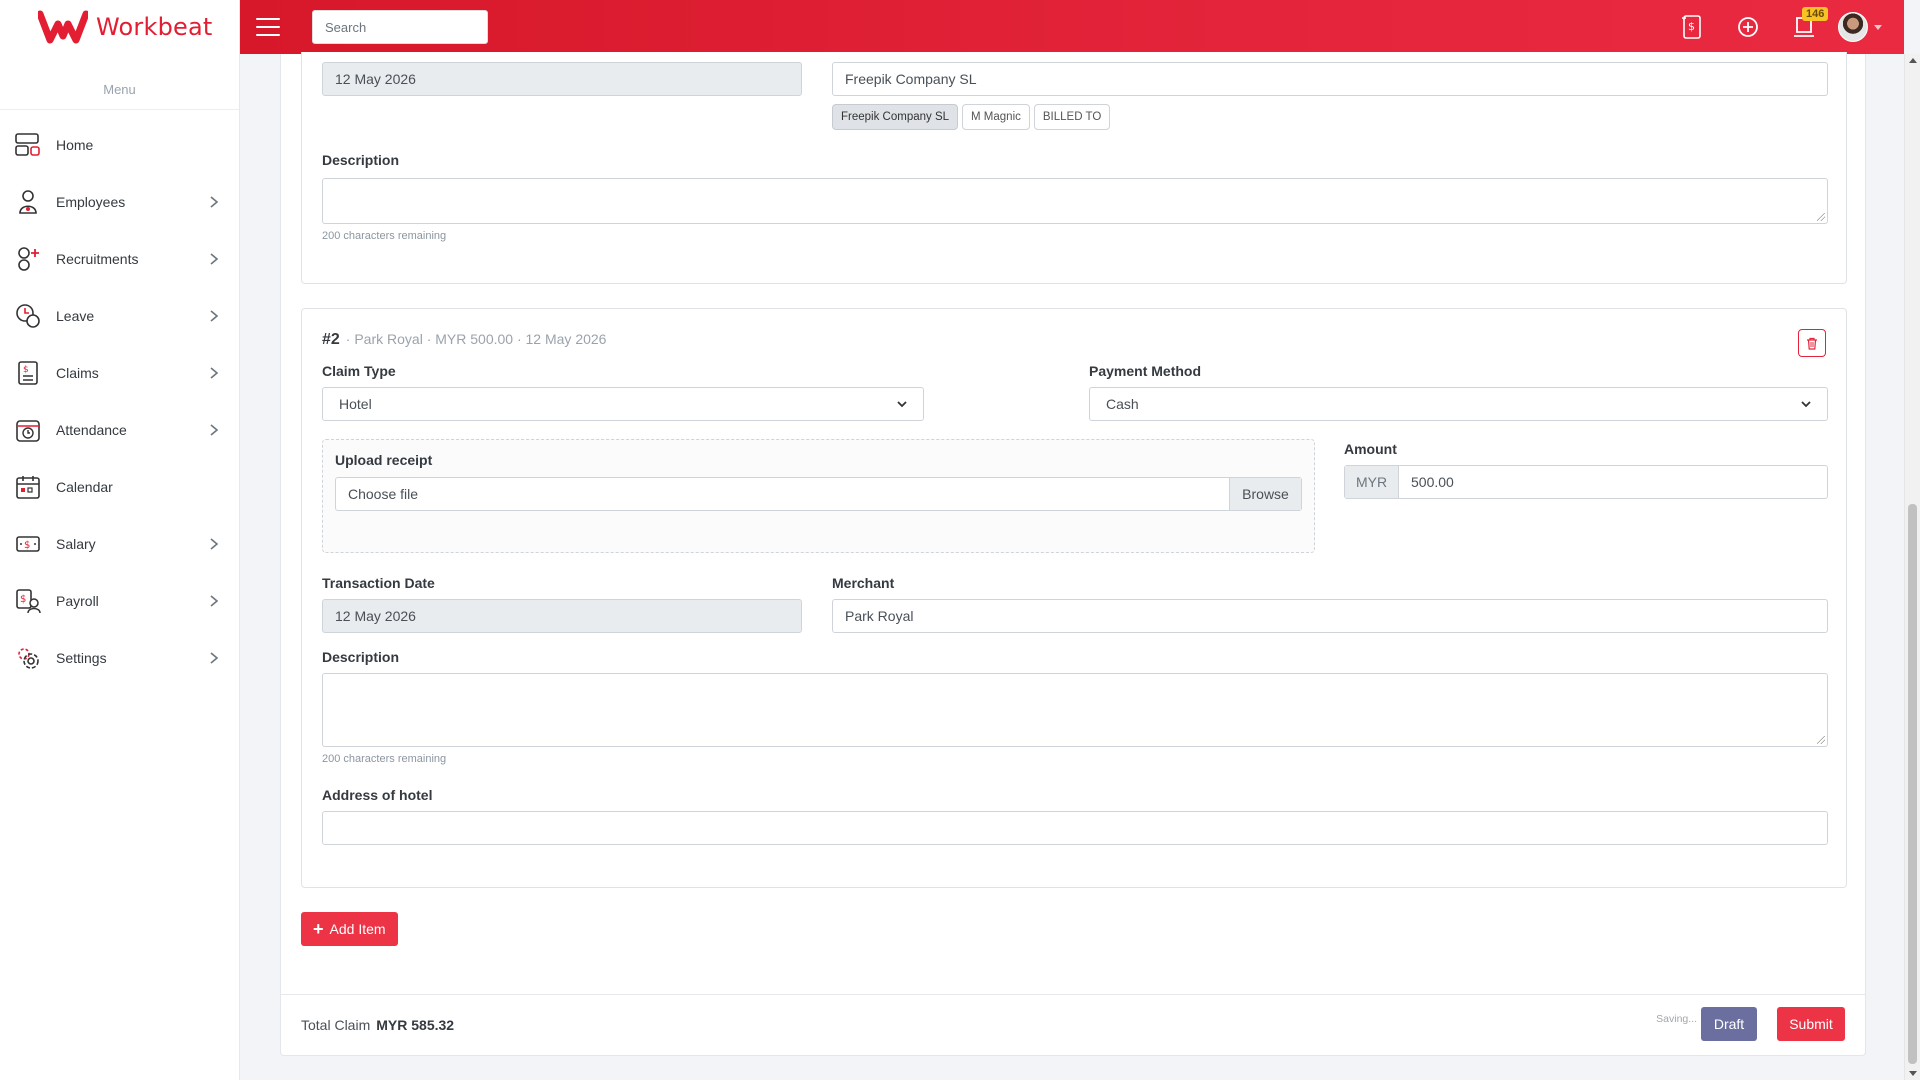 This screenshot has width=1920, height=1080. Describe the element at coordinates (1072, 117) in the screenshot. I see `merchant-suggestion-chip: BILLED TO` at that location.